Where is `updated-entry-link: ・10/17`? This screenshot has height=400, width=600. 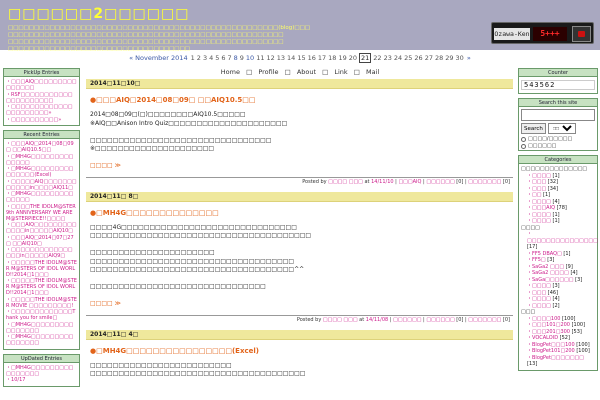 updated-entry-link: ・10/17 is located at coordinates (41, 380).